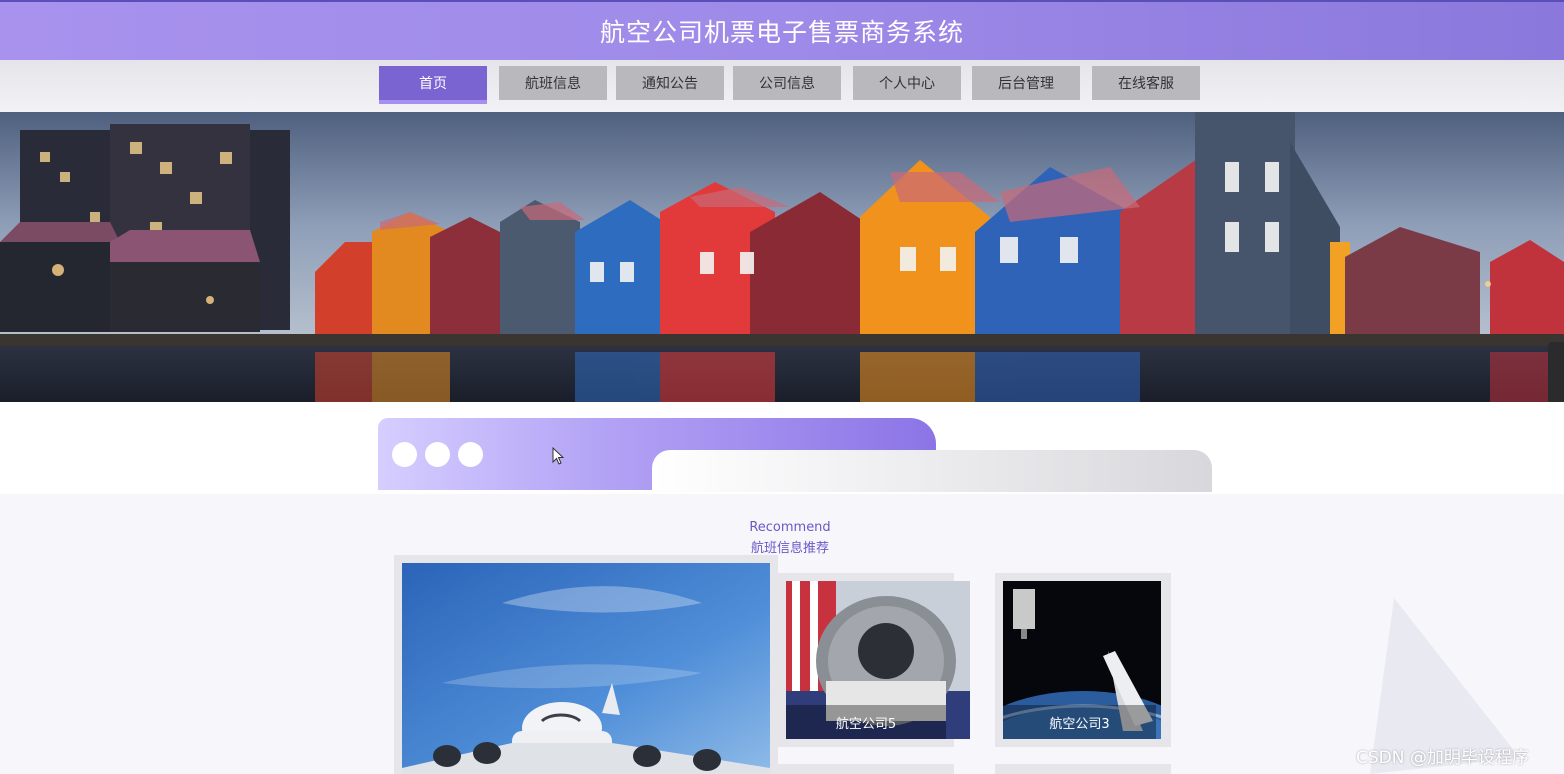 This screenshot has height=774, width=1564. Describe the element at coordinates (1146, 83) in the screenshot. I see `nav-item-support: 在线客服` at that location.